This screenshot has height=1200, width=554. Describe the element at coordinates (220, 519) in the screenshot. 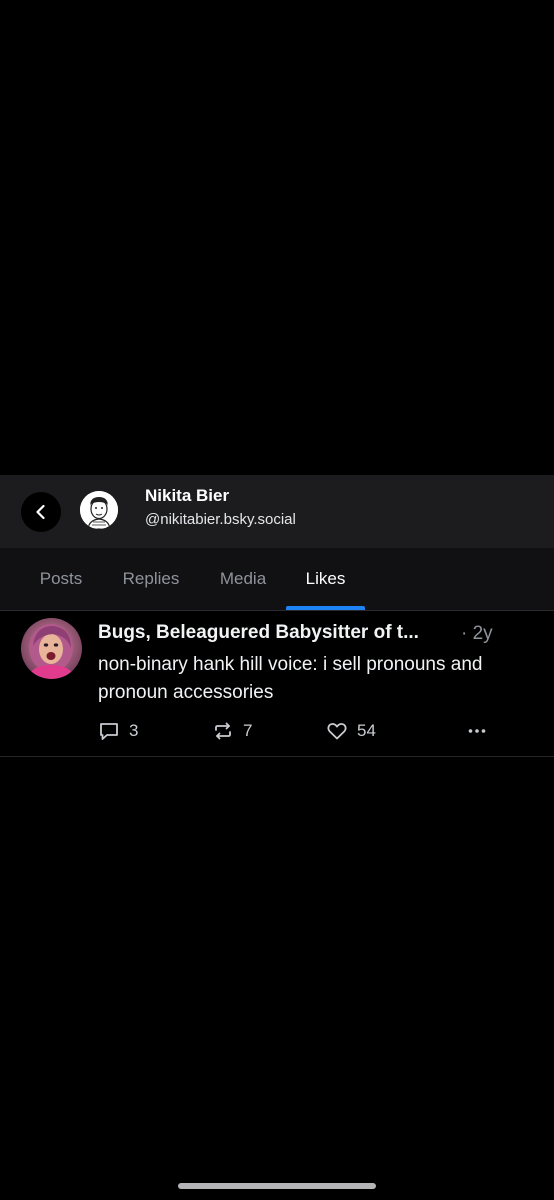

I see `profile-handle: @nikitabier.bsky.social` at that location.